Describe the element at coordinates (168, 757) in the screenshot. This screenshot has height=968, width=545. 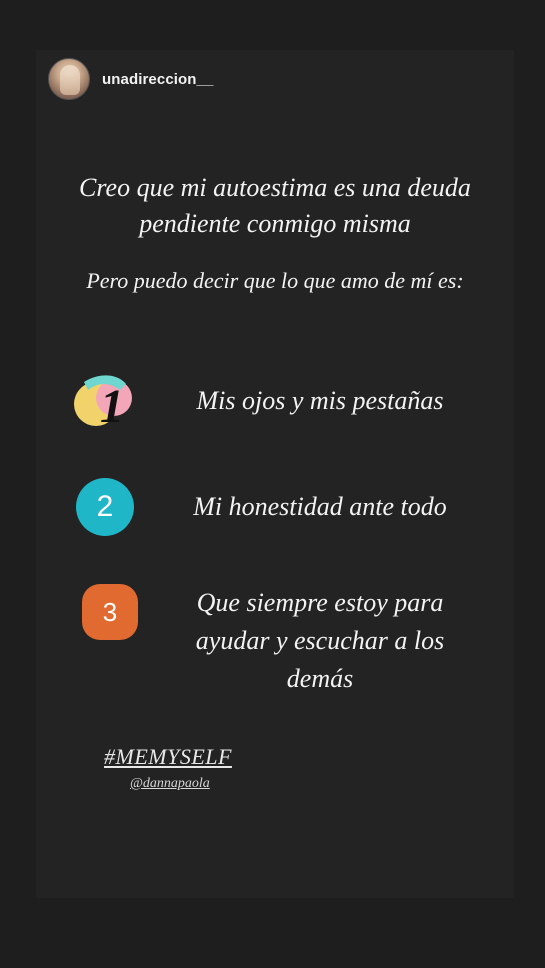
I see `hashtag-sticker: #MEMYSELF` at that location.